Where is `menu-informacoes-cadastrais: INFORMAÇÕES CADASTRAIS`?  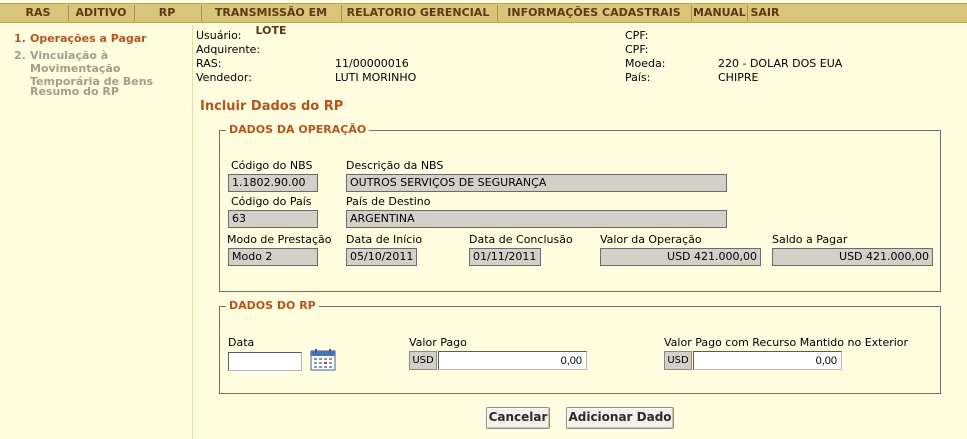
menu-informacoes-cadastrais: INFORMAÇÕES CADASTRAIS is located at coordinates (594, 13).